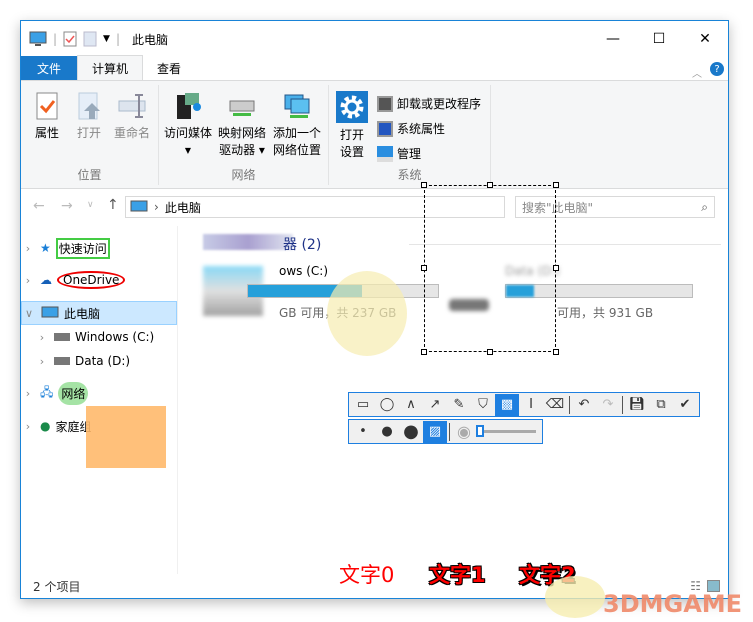 This screenshot has height=622, width=753. What do you see at coordinates (605, 313) in the screenshot?
I see `drive-d-space: 可用，共 931 GB` at bounding box center [605, 313].